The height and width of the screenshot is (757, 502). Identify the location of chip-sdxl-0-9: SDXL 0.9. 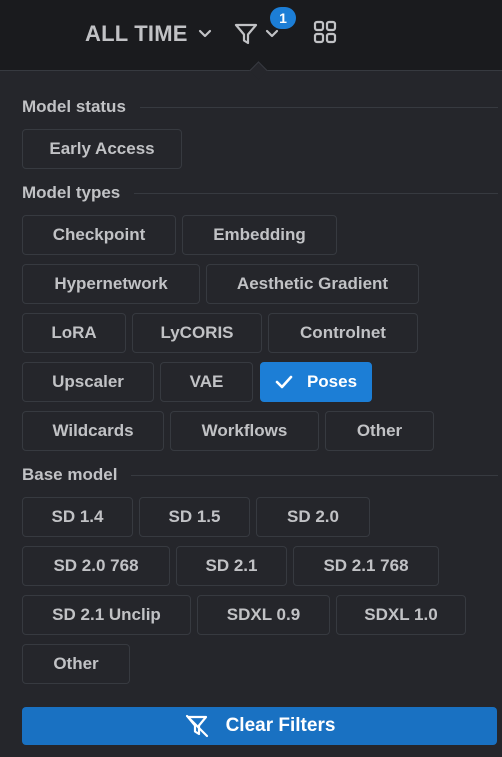
(263, 615).